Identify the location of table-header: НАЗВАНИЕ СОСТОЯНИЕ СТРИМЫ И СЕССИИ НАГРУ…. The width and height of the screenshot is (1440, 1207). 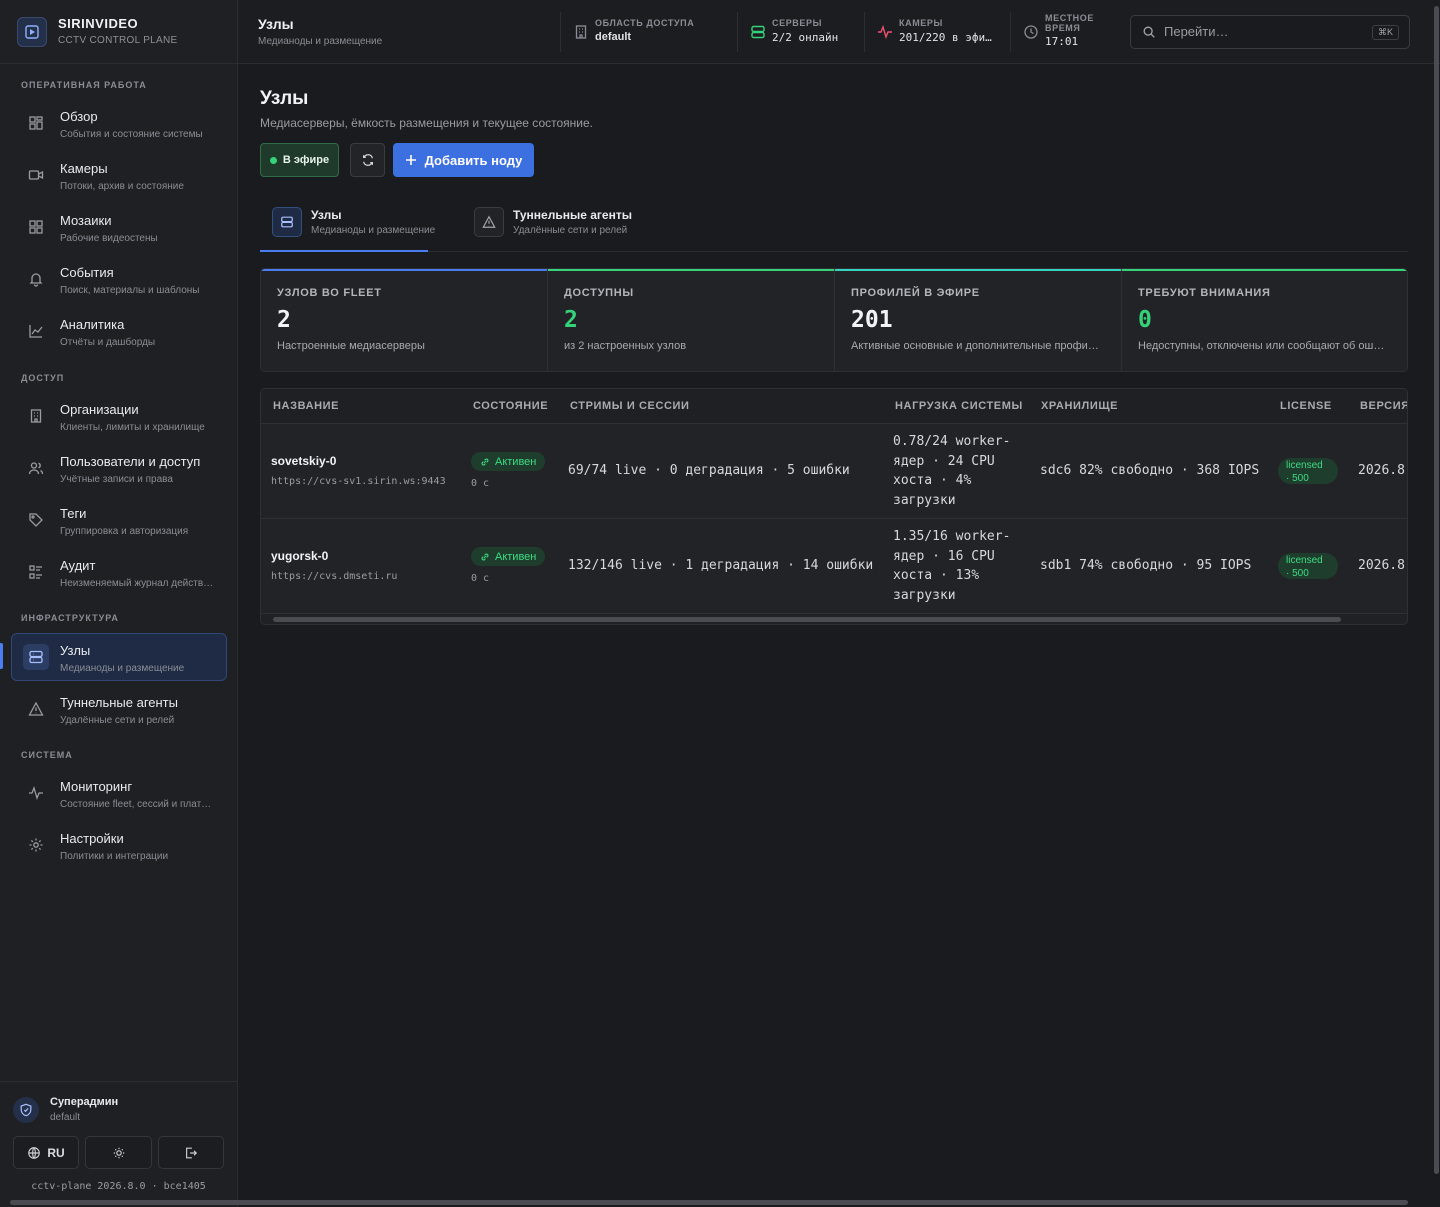
(834, 406).